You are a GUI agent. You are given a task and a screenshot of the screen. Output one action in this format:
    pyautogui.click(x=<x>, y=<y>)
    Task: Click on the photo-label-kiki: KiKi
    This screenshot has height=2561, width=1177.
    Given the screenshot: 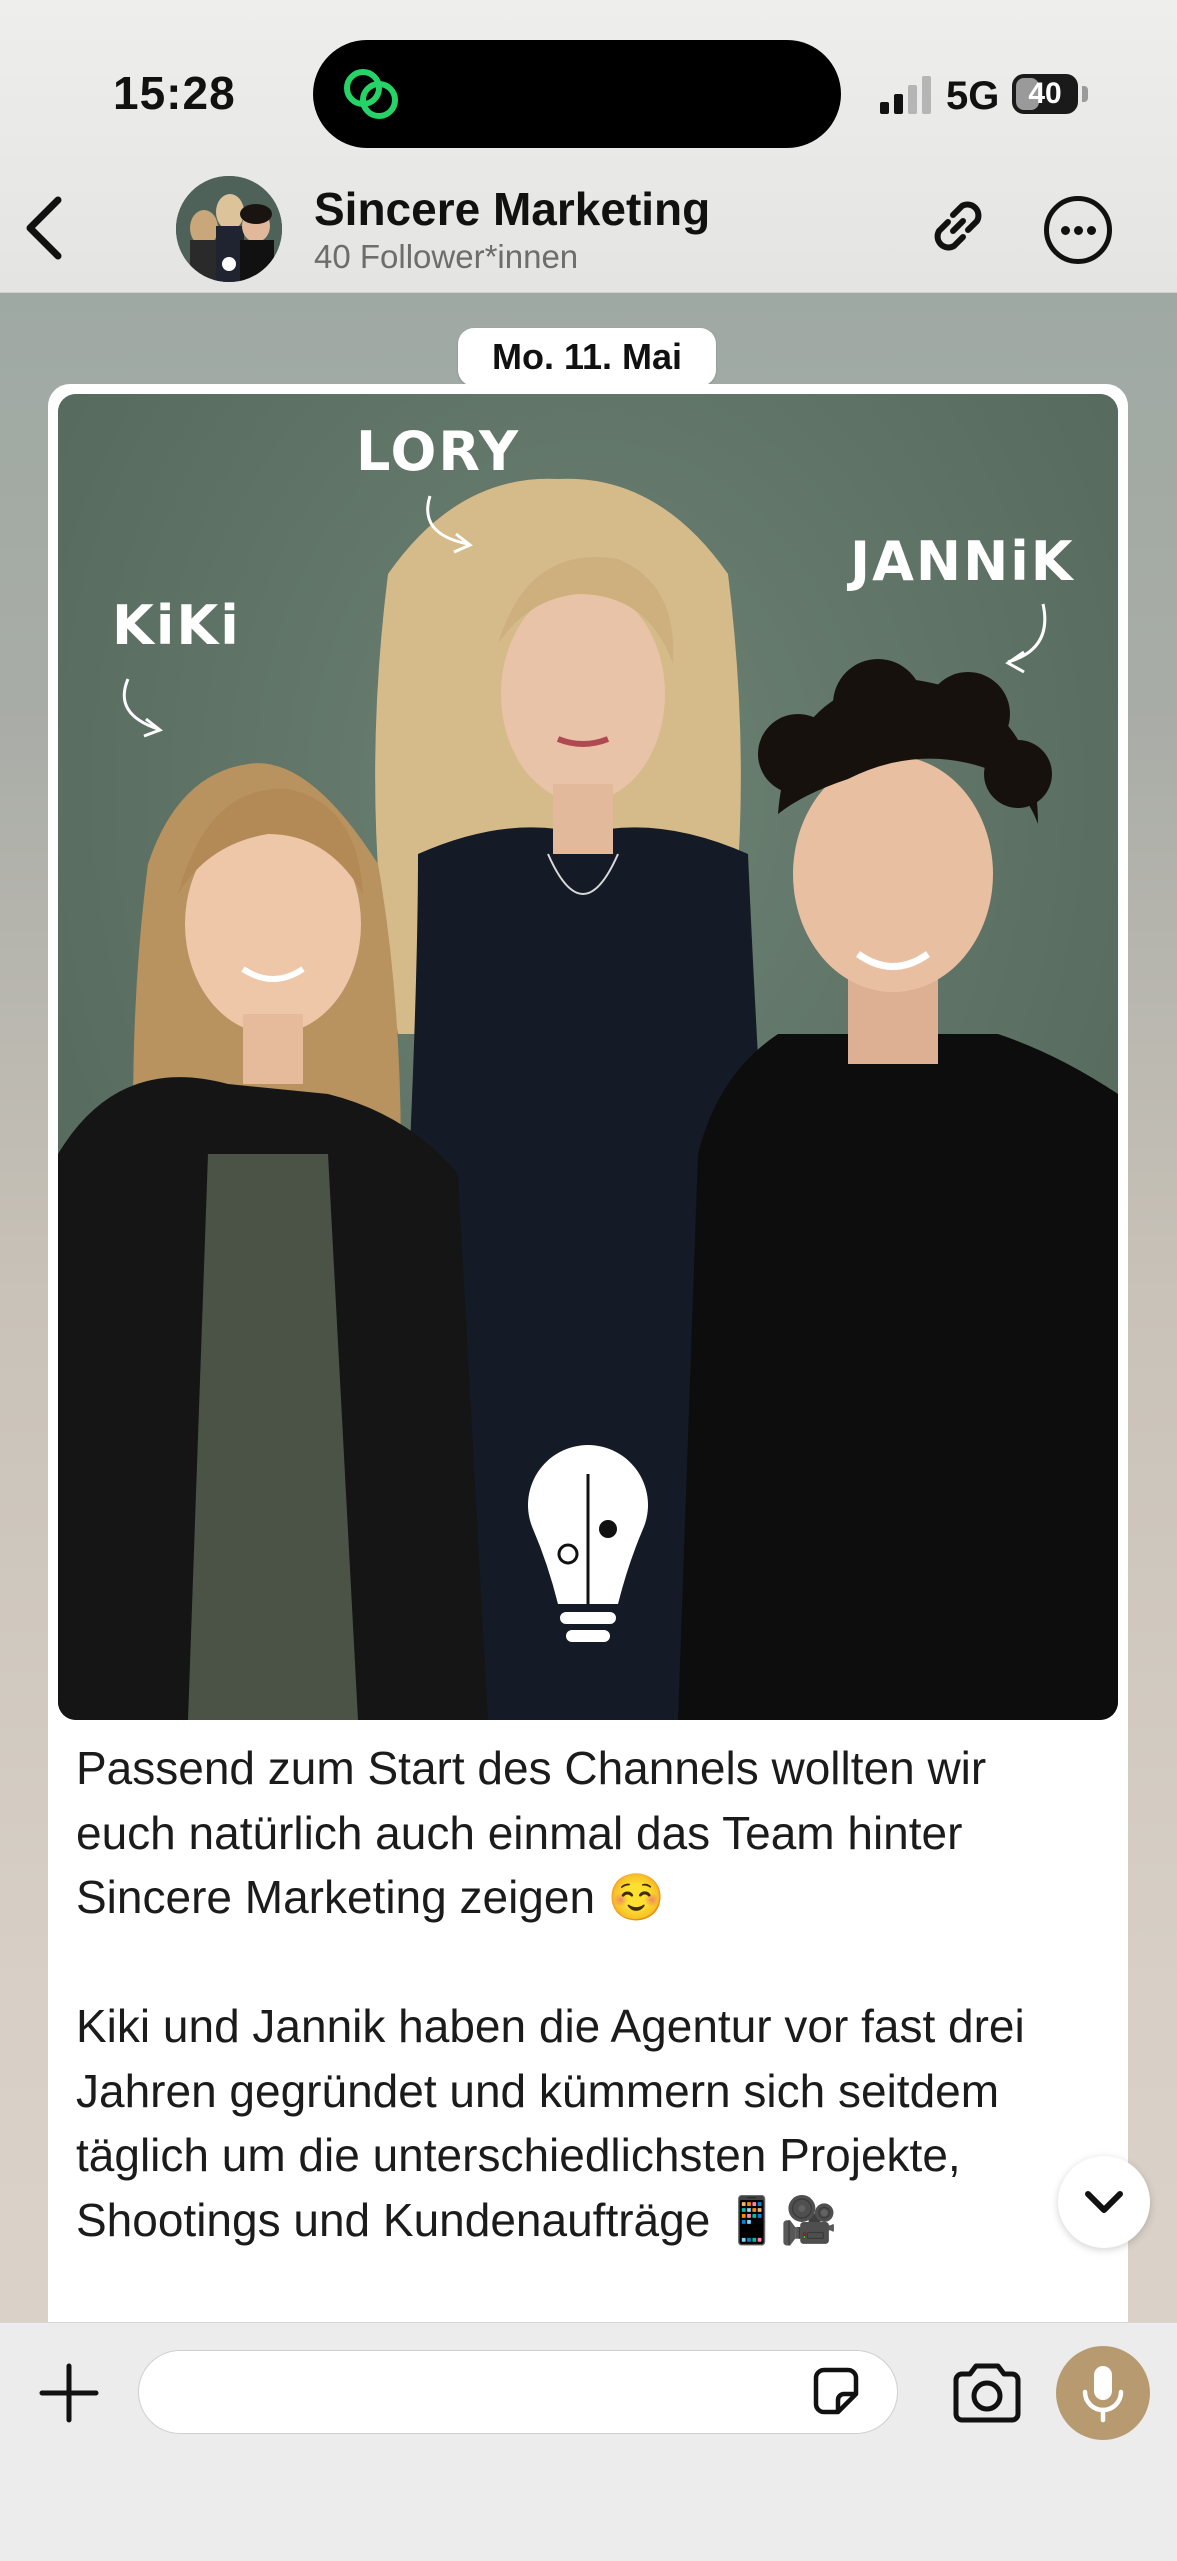 What is the action you would take?
    pyautogui.click(x=176, y=625)
    